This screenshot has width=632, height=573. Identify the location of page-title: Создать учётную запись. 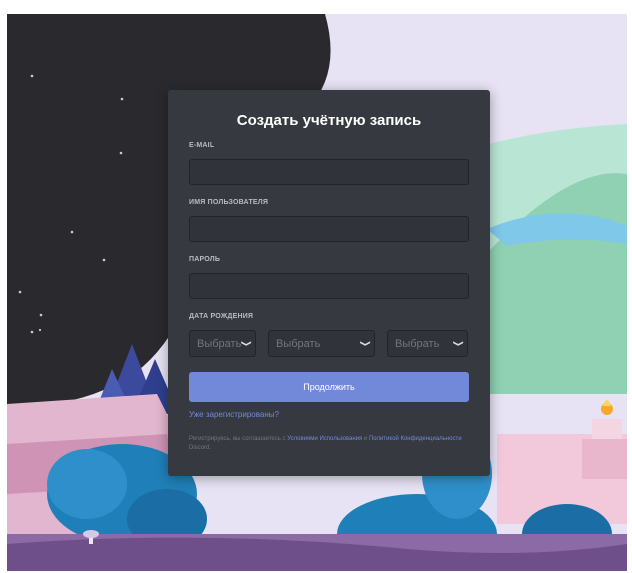
(329, 120).